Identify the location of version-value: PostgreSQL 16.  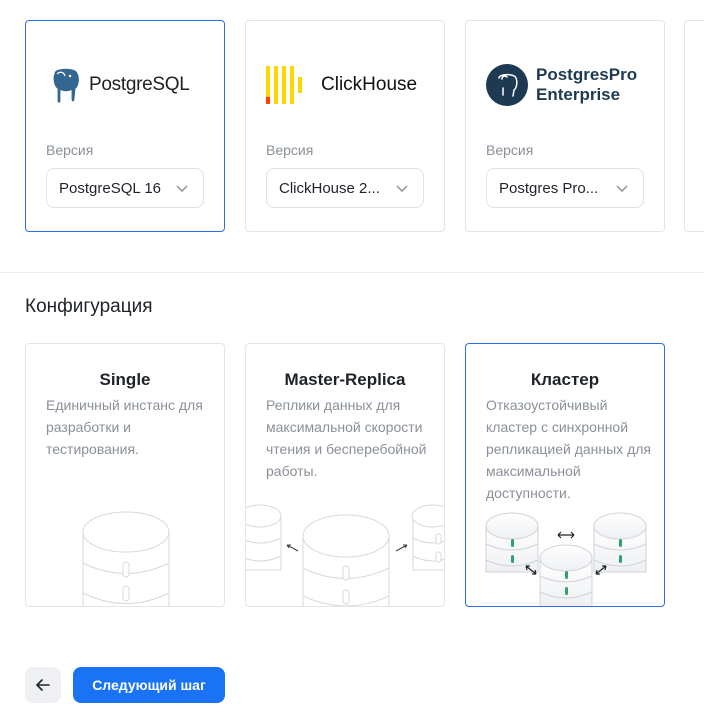
(110, 188).